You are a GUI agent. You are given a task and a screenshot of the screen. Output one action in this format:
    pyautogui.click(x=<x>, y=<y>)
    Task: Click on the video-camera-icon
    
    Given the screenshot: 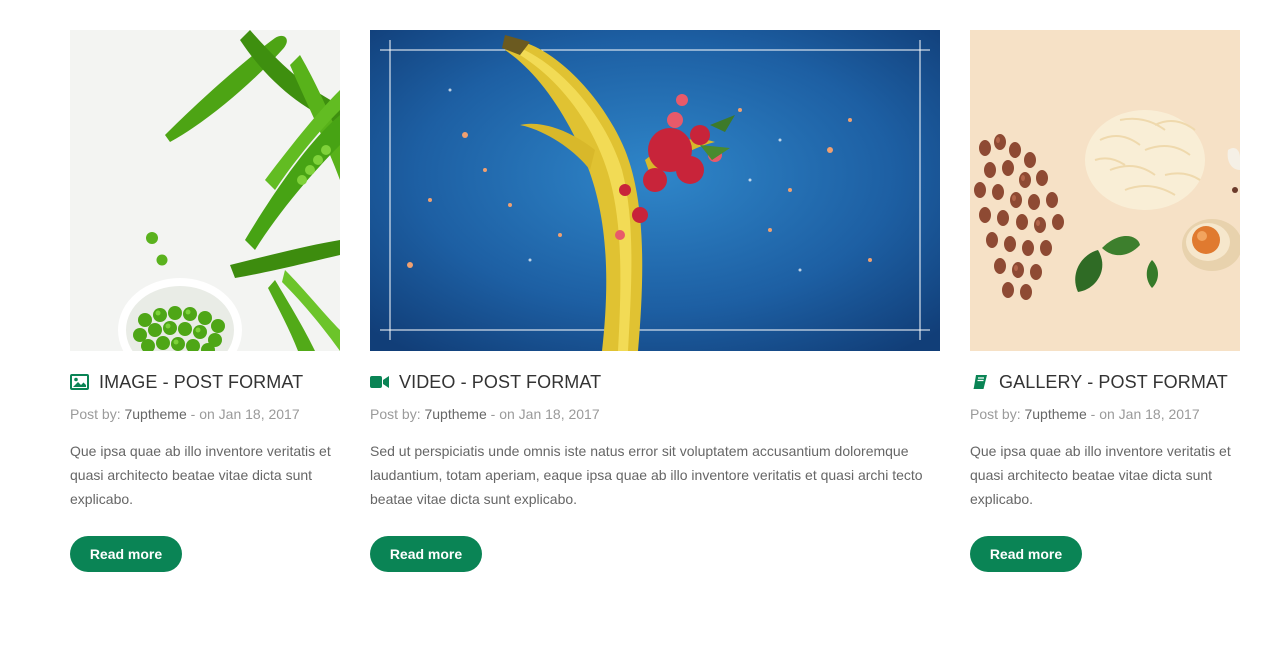 What is the action you would take?
    pyautogui.click(x=379, y=382)
    